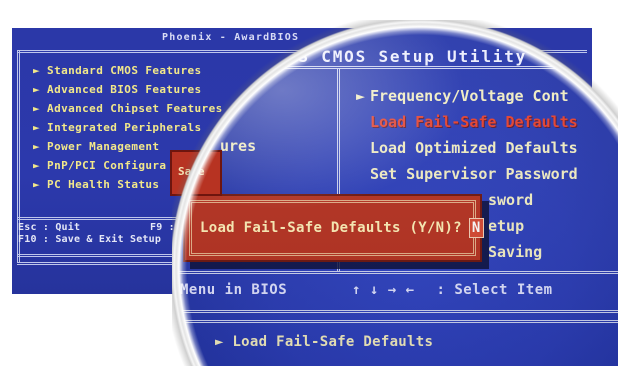 This screenshot has width=618, height=366. Describe the element at coordinates (331, 228) in the screenshot. I see `dialog-prompt: Load Fail-Safe Defaults (Y/N)?` at that location.